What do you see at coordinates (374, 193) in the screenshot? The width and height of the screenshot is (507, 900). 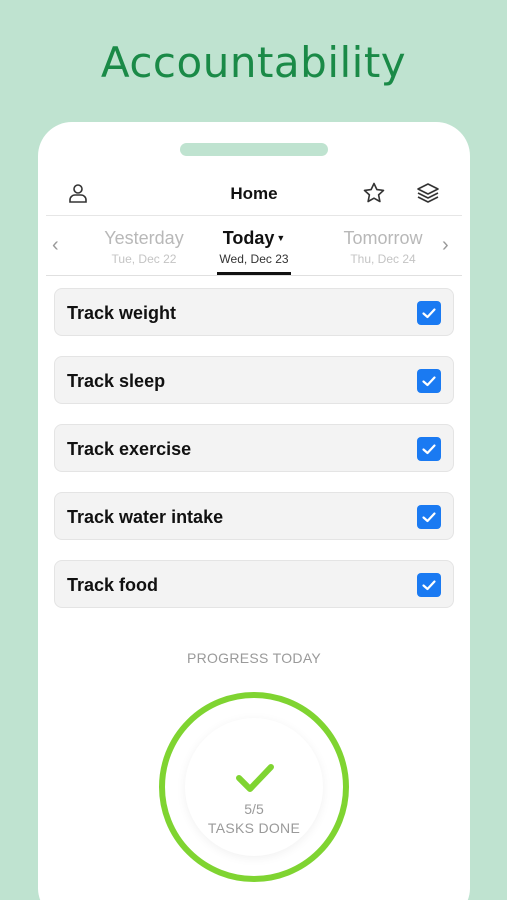 I see `star-icon` at bounding box center [374, 193].